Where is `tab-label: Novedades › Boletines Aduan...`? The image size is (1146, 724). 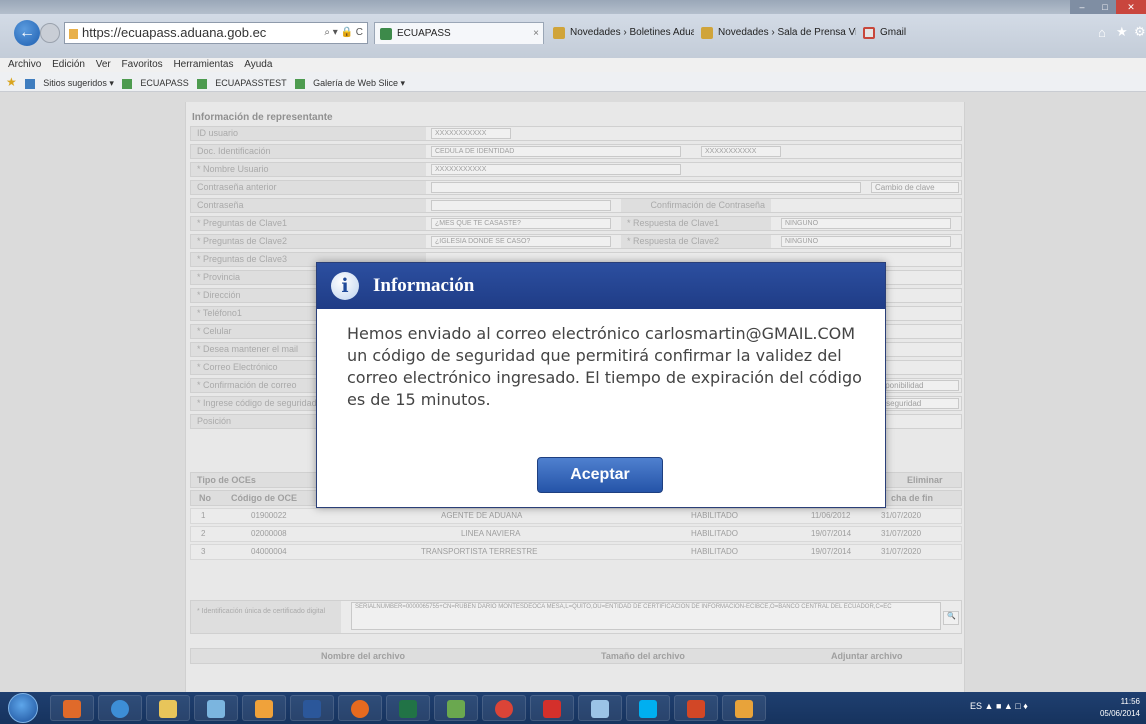 tab-label: Novedades › Boletines Aduan... is located at coordinates (632, 32).